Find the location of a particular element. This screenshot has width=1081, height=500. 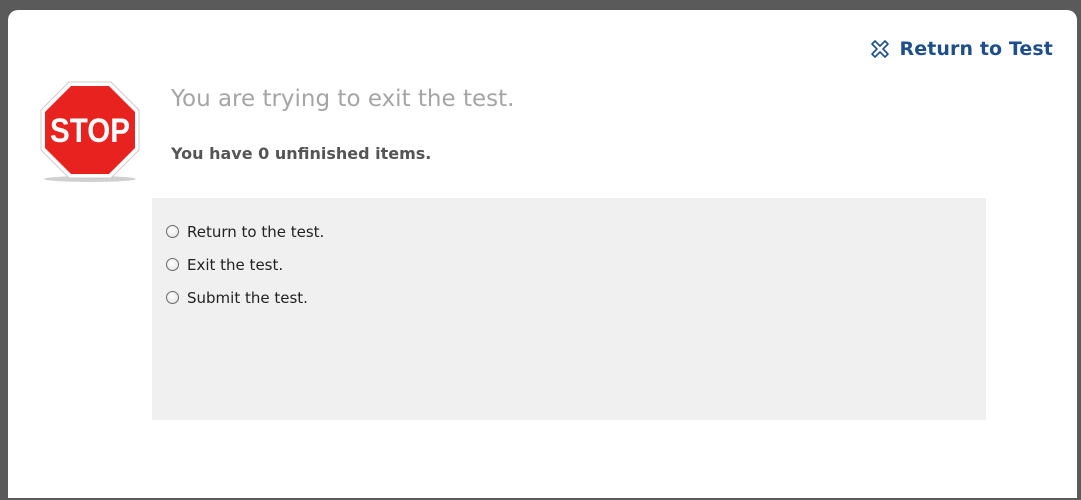

return-to-test-label: Return to Test is located at coordinates (976, 49).